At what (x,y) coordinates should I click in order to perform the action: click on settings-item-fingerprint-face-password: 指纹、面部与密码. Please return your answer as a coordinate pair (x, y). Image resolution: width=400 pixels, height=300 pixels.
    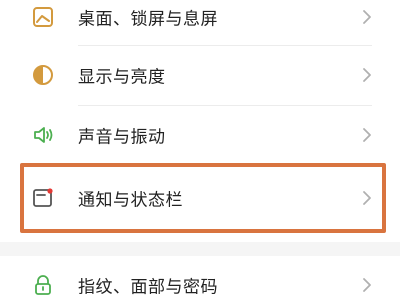
    Looking at the image, I should click on (200, 280).